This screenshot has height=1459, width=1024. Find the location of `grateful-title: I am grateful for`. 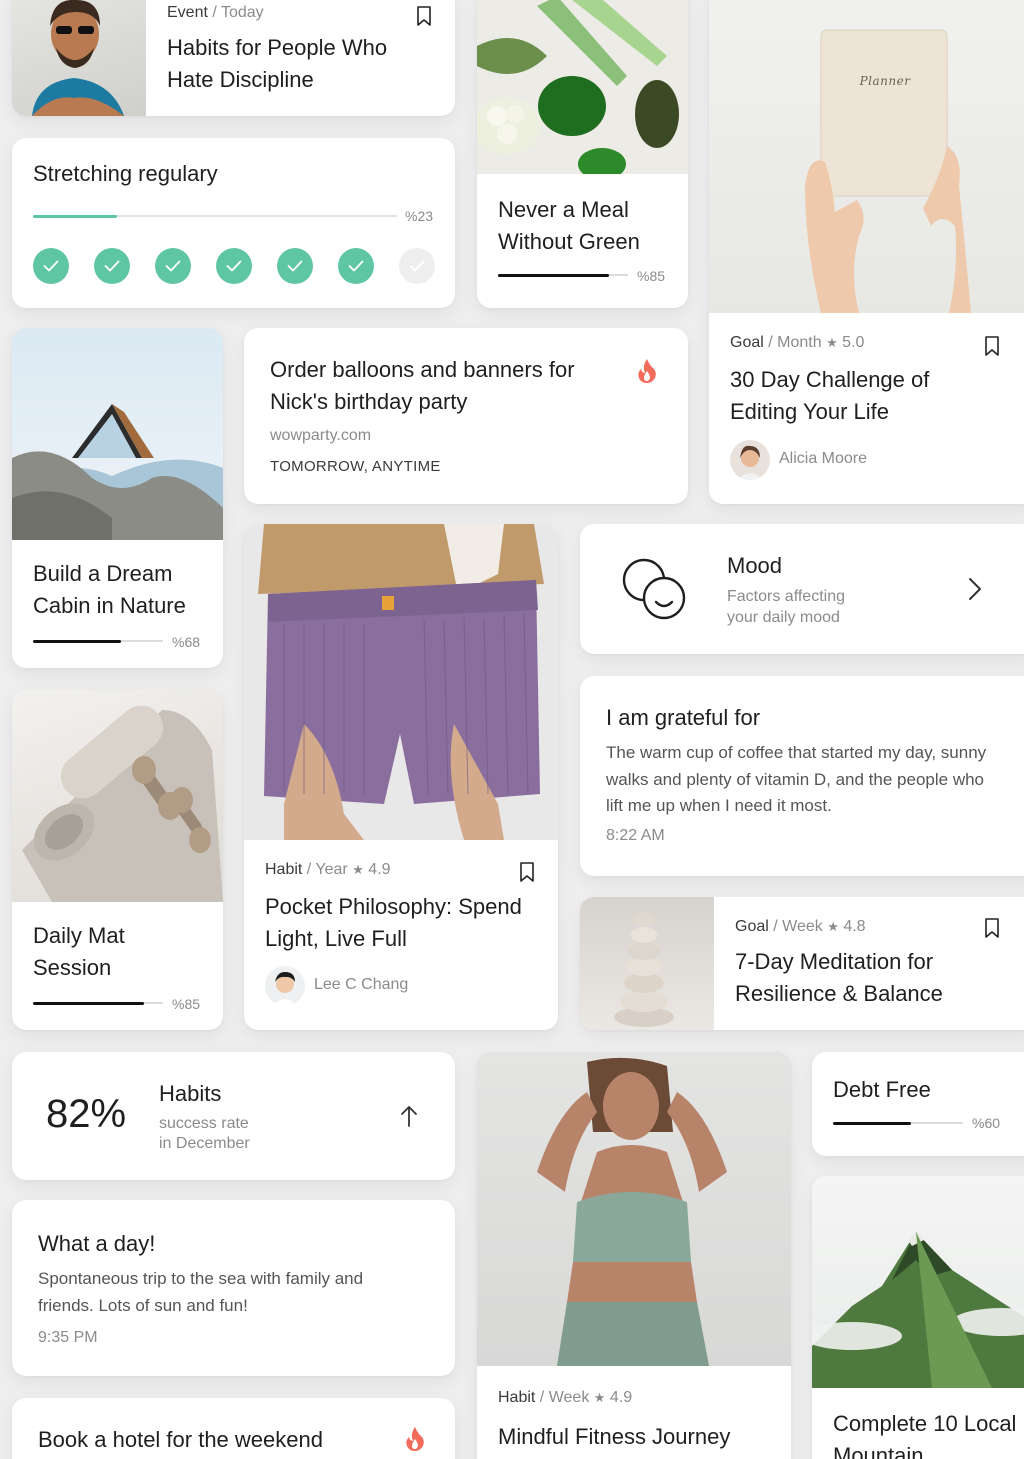

grateful-title: I am grateful for is located at coordinates (683, 717).